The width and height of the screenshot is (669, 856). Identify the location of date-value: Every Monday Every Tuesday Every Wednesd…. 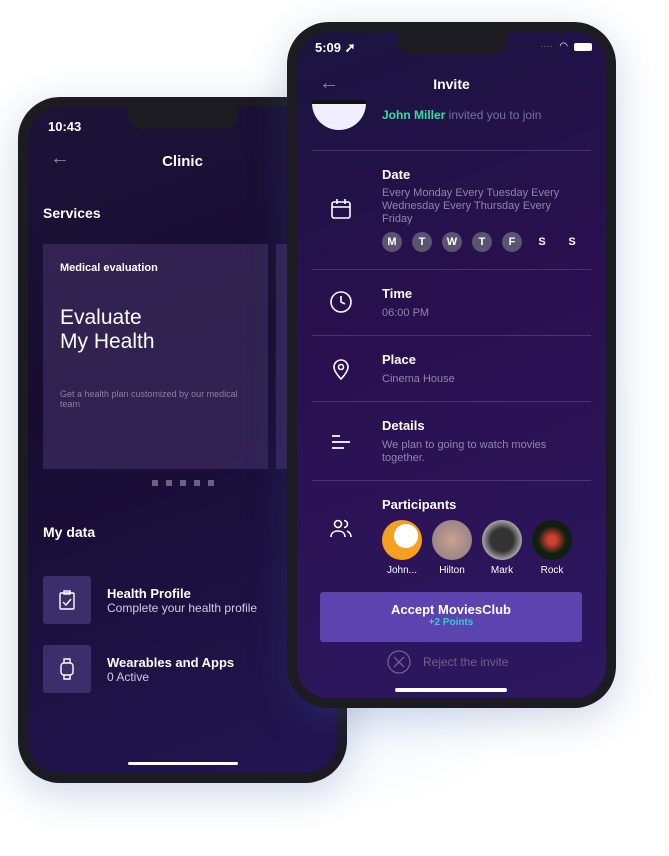
(471, 206).